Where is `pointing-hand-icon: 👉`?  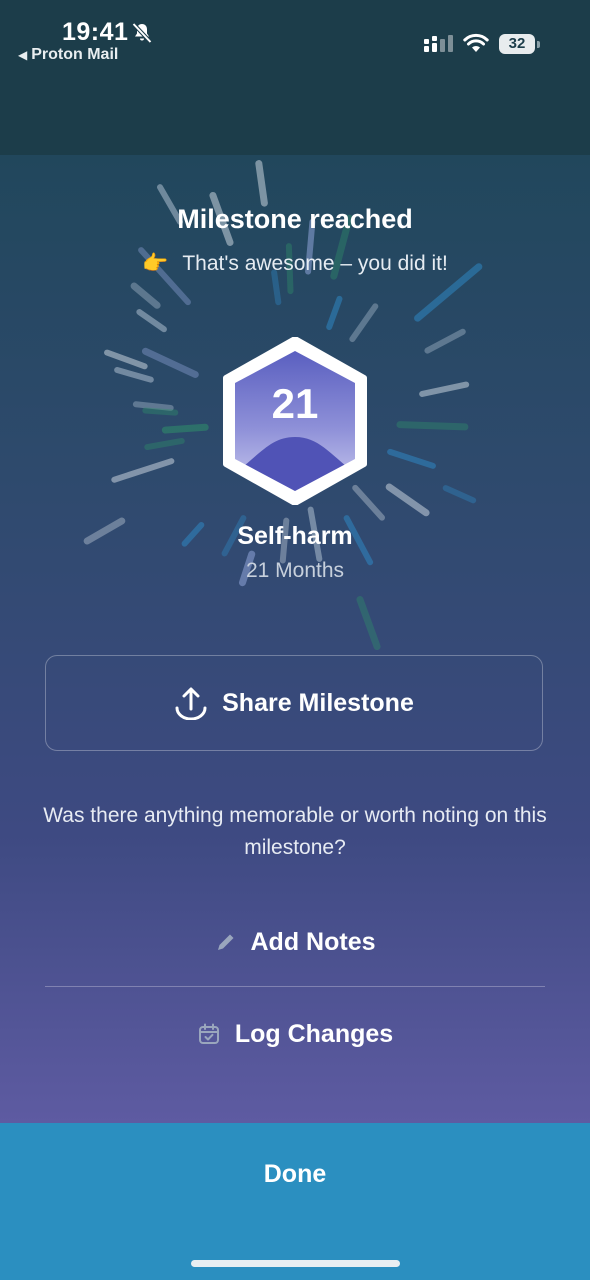
pointing-hand-icon: 👉 is located at coordinates (155, 263).